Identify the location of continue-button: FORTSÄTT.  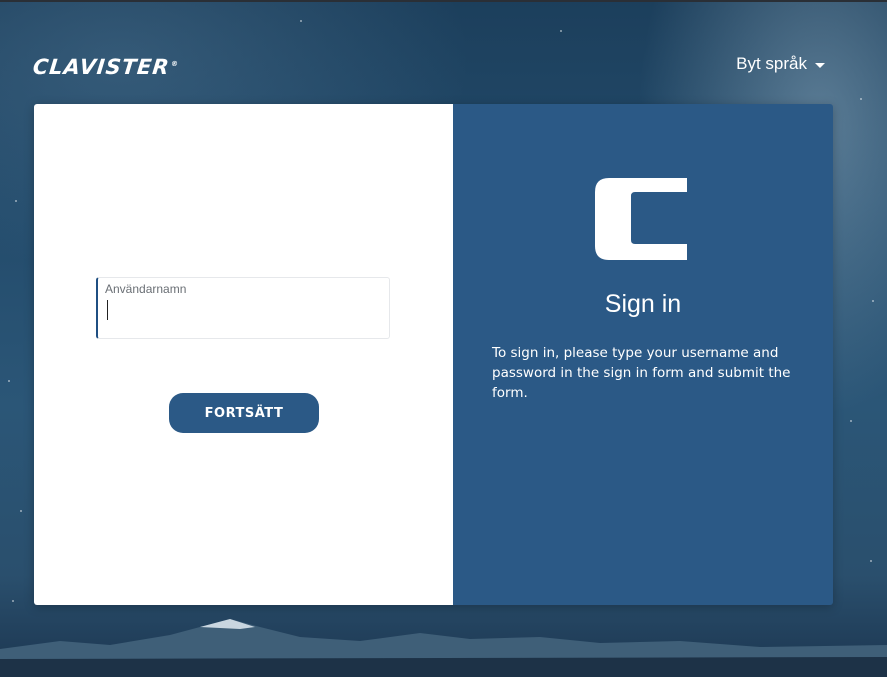
(244, 413).